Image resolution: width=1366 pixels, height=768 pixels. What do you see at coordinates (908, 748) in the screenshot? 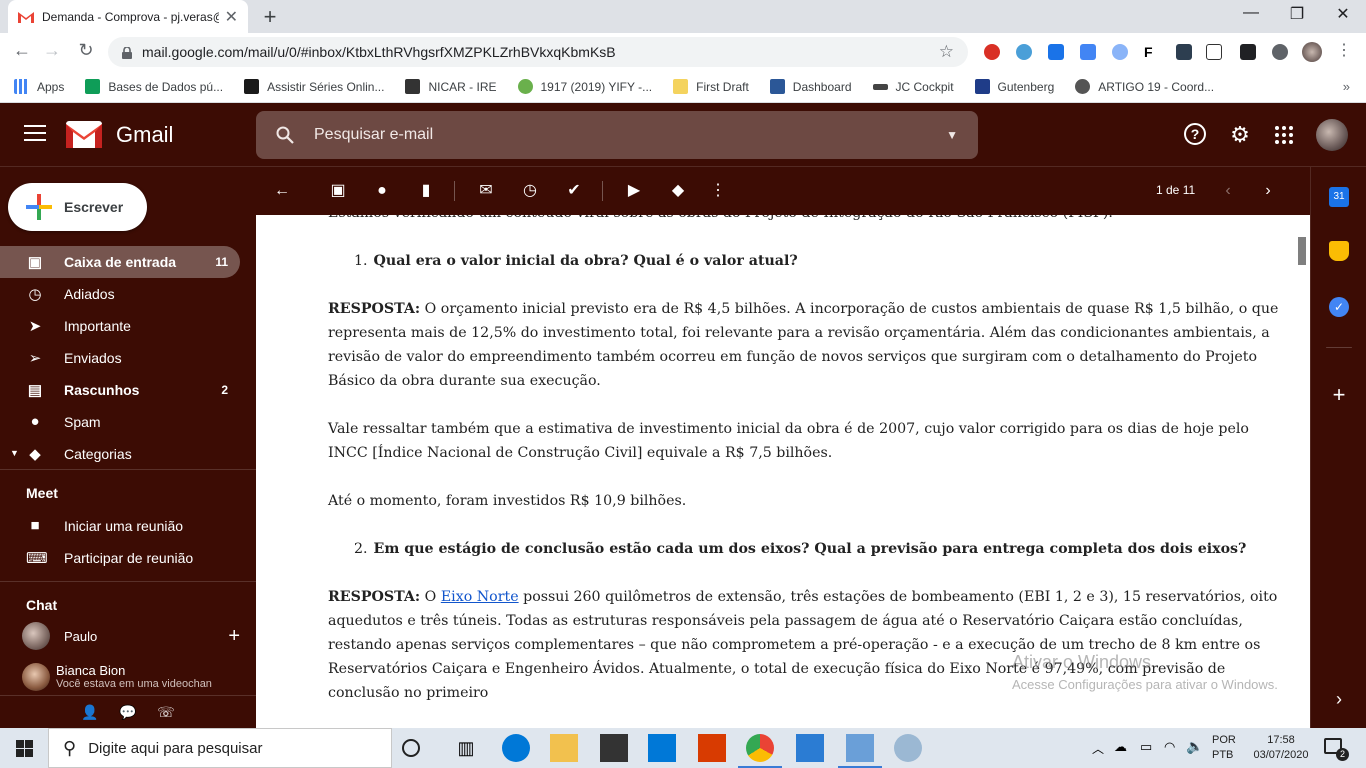
I see `paint-icon` at bounding box center [908, 748].